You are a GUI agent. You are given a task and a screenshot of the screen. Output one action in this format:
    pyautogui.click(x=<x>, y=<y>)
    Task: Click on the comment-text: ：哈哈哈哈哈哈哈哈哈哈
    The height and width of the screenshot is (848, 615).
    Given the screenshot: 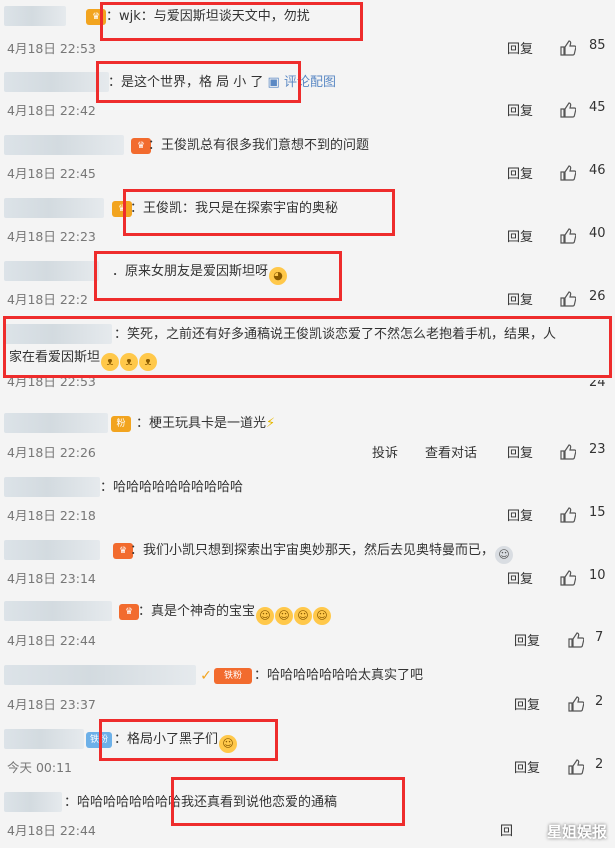 What is the action you would take?
    pyautogui.click(x=172, y=487)
    